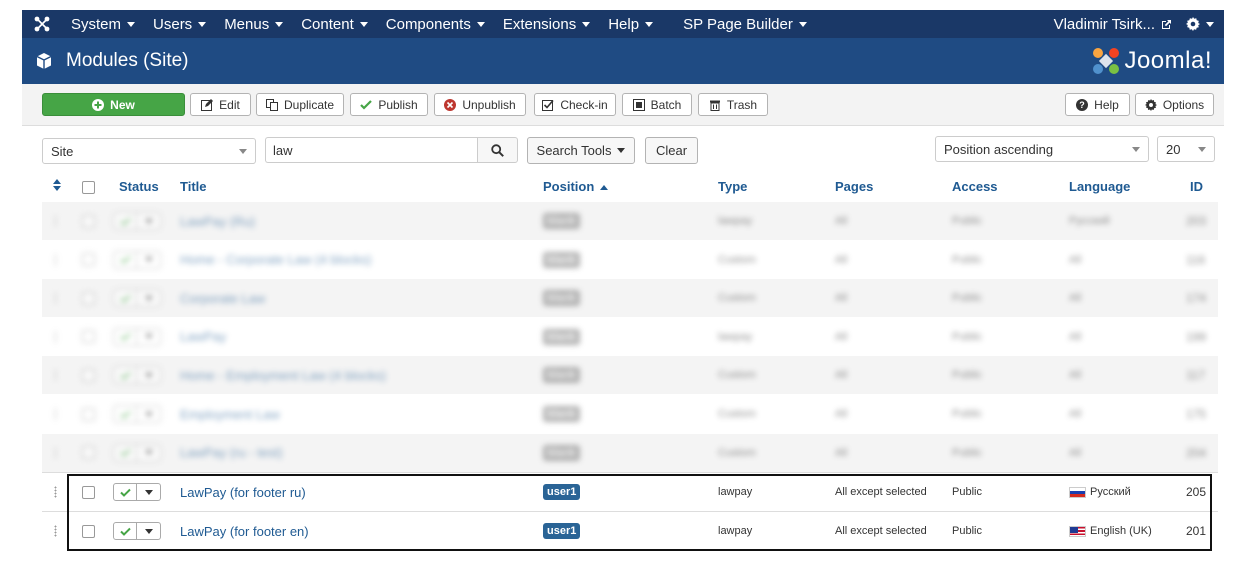 This screenshot has height=565, width=1242. Describe the element at coordinates (42, 24) in the screenshot. I see `joomla-menu-icon` at that location.